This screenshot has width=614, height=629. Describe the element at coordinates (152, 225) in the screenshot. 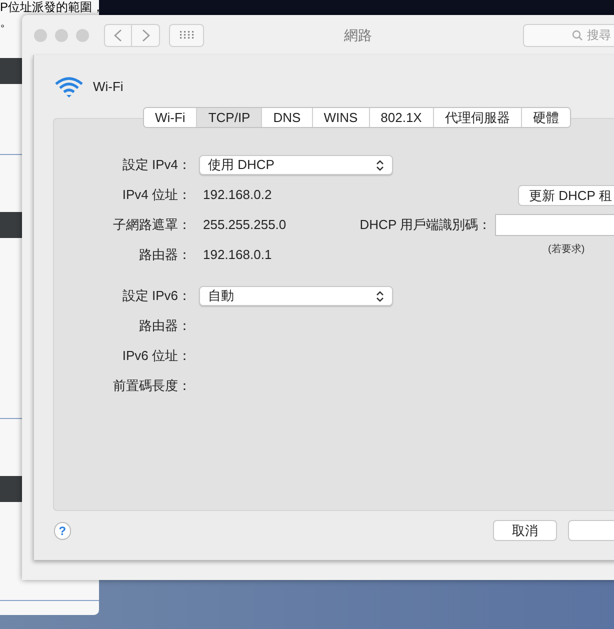

I see `field-label: 子網路遮罩：` at that location.